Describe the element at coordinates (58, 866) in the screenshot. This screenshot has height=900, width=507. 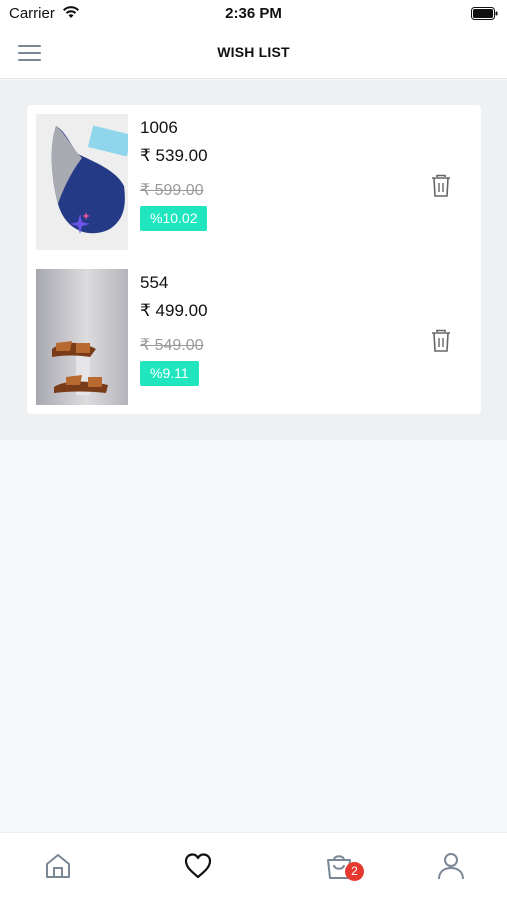
I see `home-icon` at that location.